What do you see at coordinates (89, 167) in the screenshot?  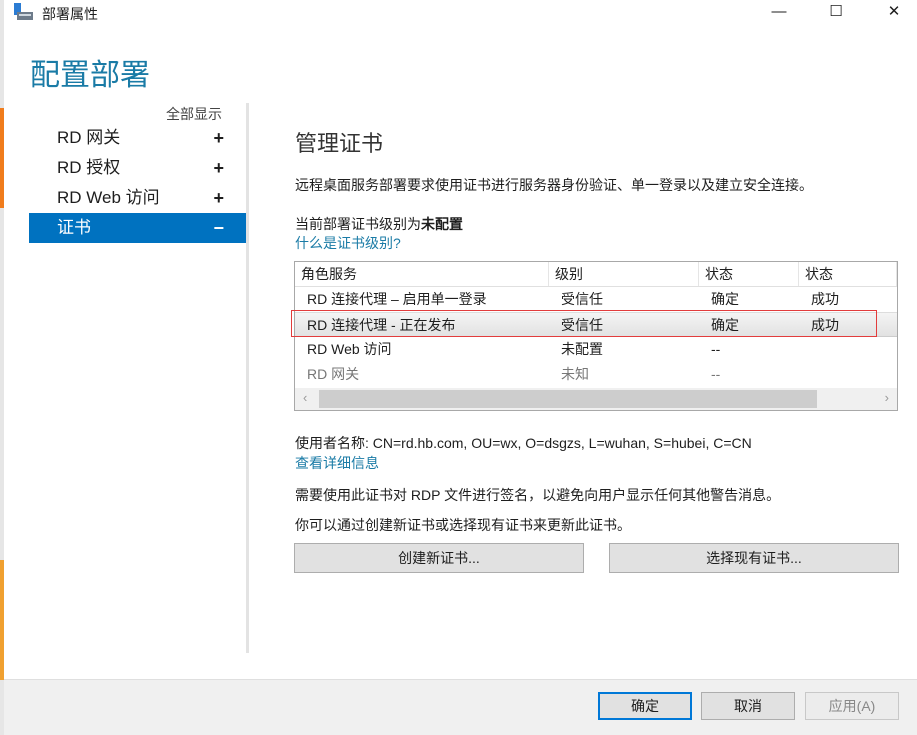 I see `sidebar-item-label: RD 授权` at bounding box center [89, 167].